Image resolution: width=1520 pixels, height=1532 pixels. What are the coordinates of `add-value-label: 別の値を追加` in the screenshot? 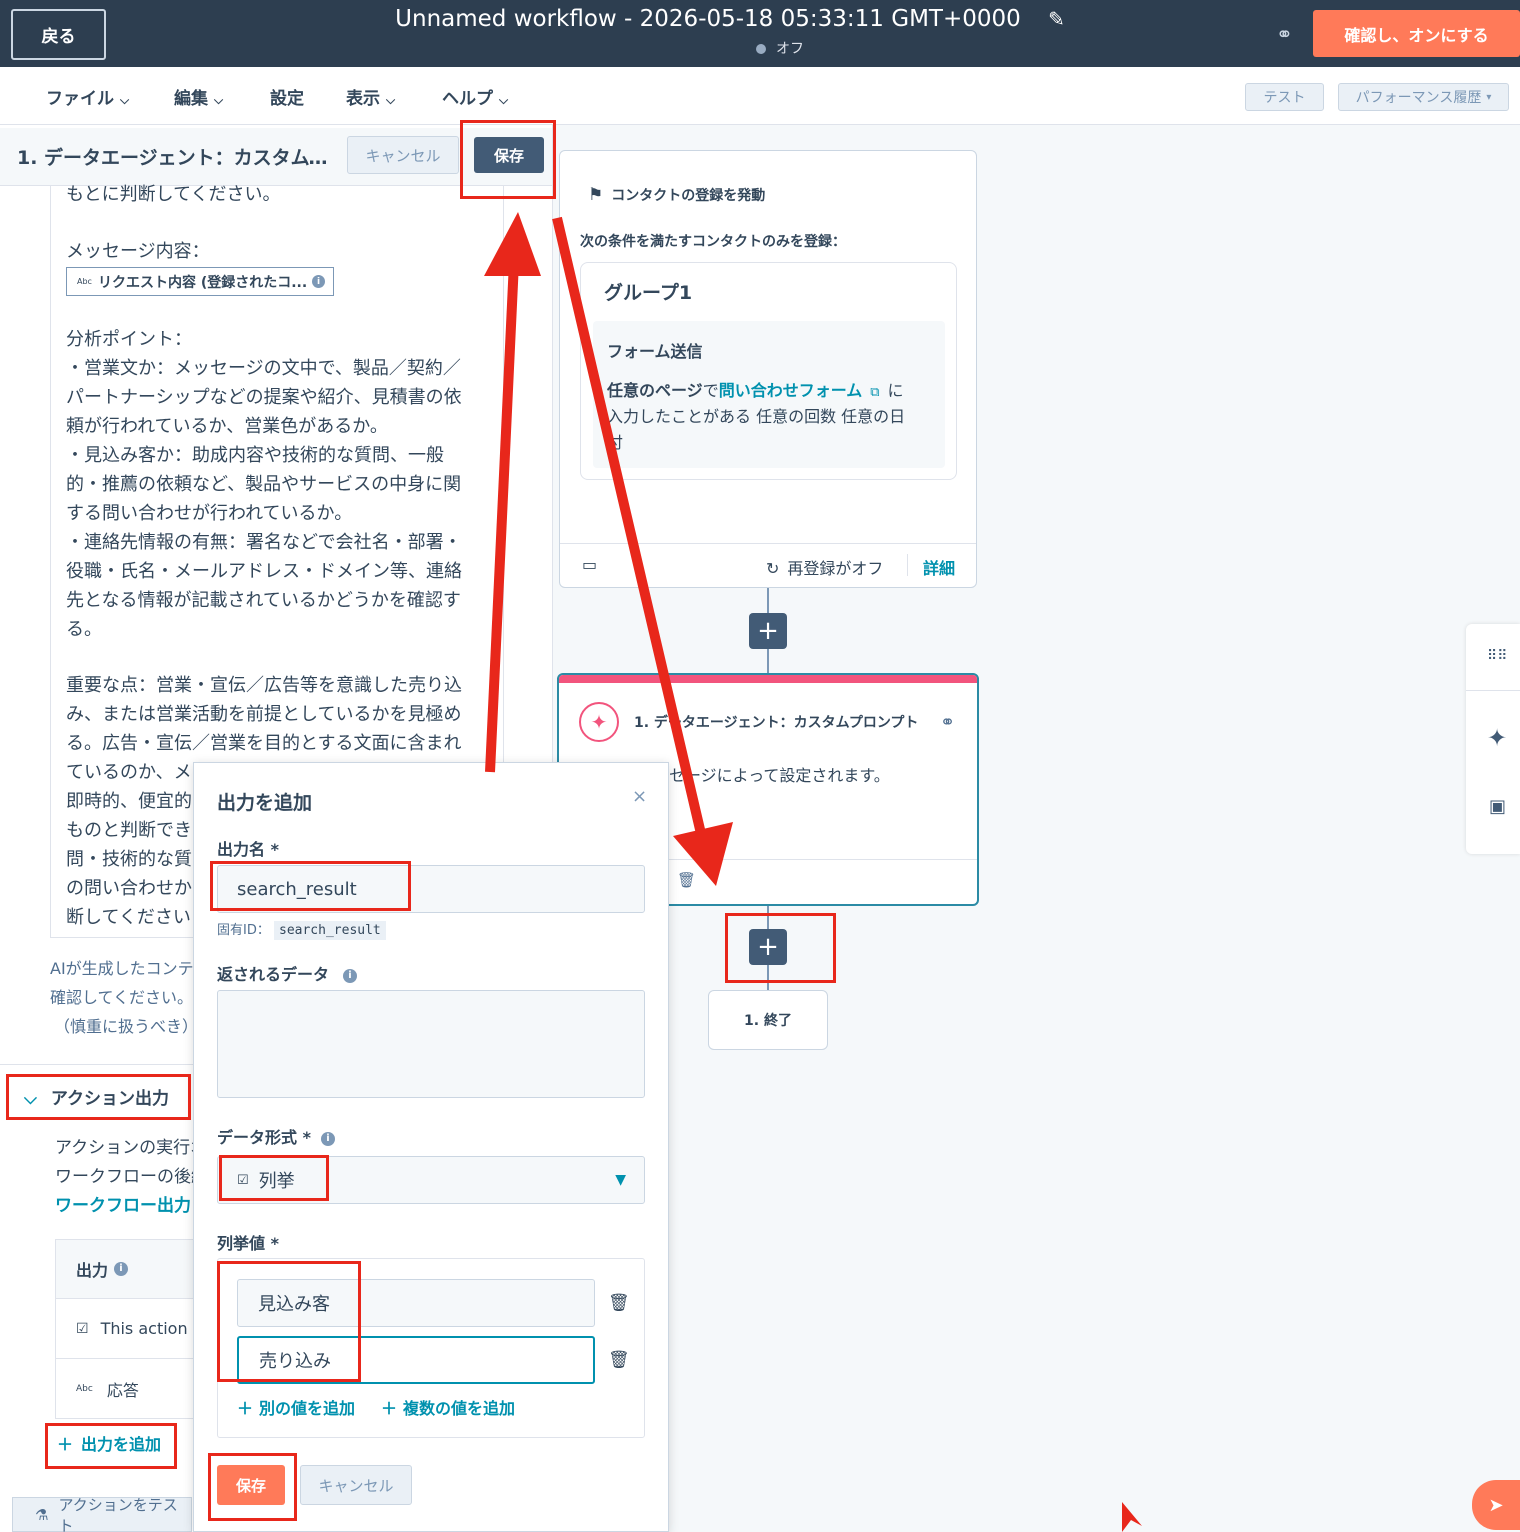 It's located at (307, 1408).